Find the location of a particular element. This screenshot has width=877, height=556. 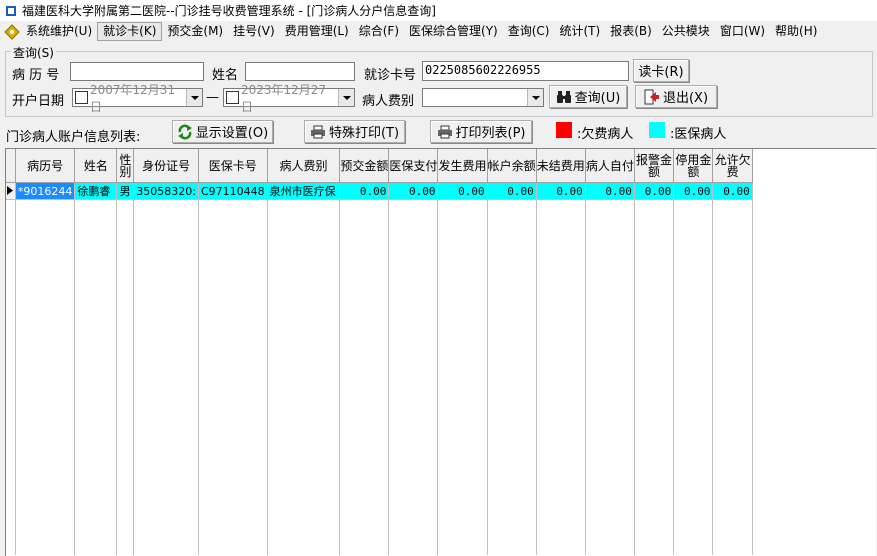

card-no-label: 就诊卡号 is located at coordinates (390, 75).